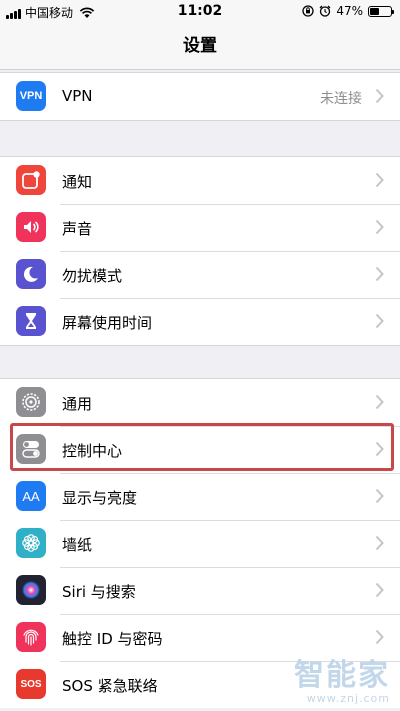 The width and height of the screenshot is (400, 711). Describe the element at coordinates (341, 99) in the screenshot. I see `vpn-status: 未连接` at that location.